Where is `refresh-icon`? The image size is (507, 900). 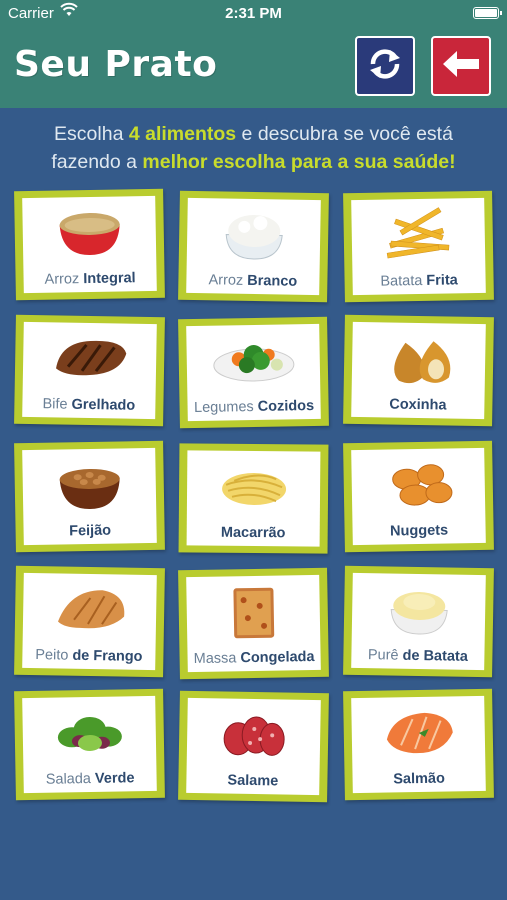
refresh-icon is located at coordinates (385, 66).